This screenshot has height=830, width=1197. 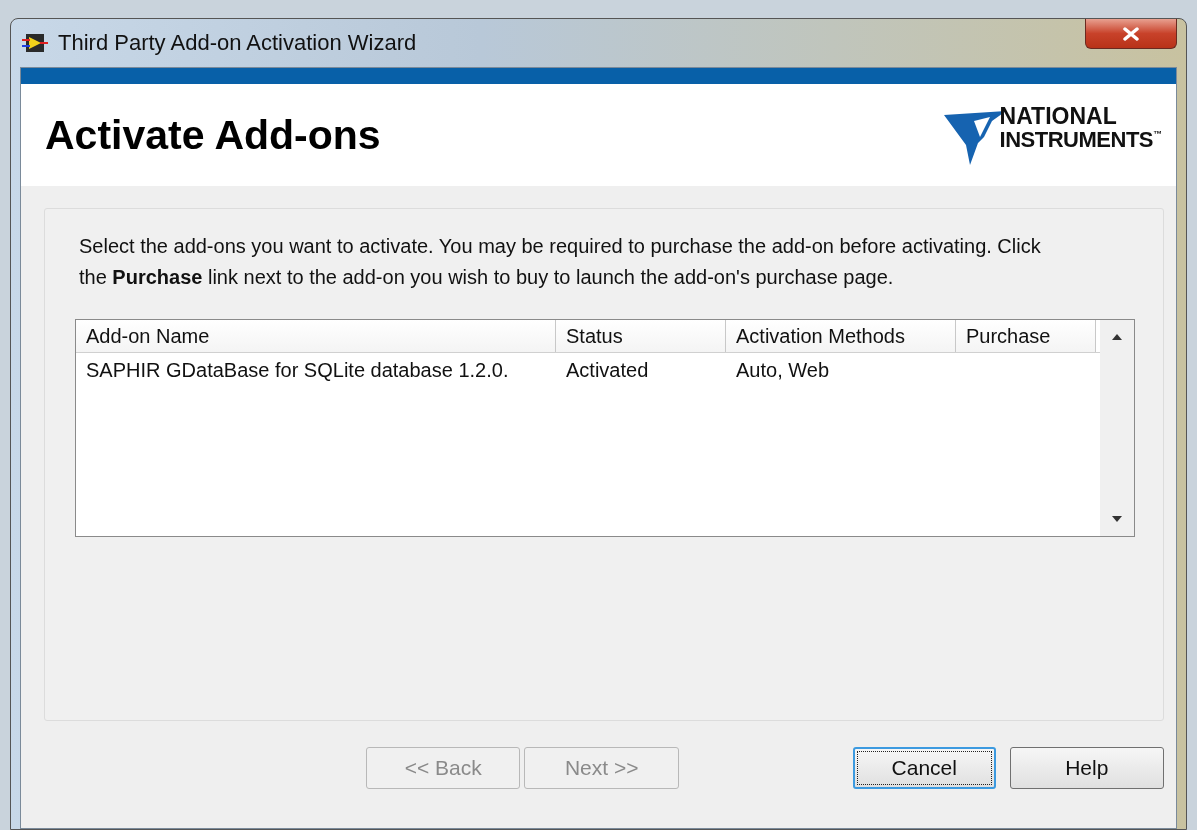 I want to click on close-icon, so click(x=1131, y=33).